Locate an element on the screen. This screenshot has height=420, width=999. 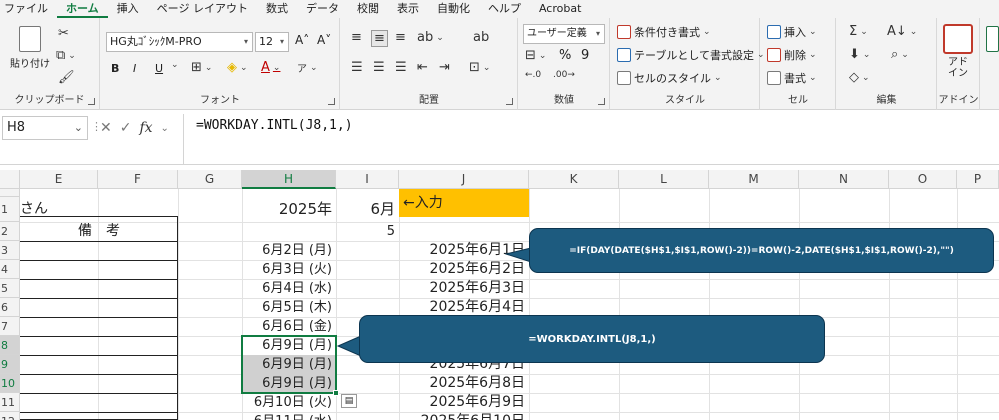
callout-pointer-date is located at coordinates (518, 255).